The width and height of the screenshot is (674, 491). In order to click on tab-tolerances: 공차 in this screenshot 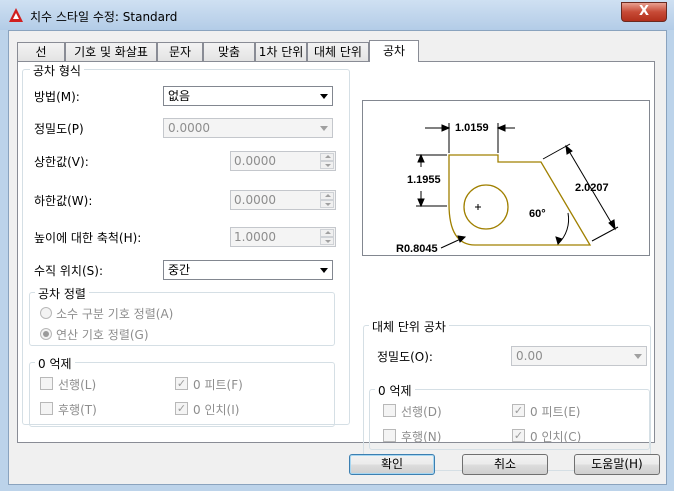, I will do `click(394, 51)`.